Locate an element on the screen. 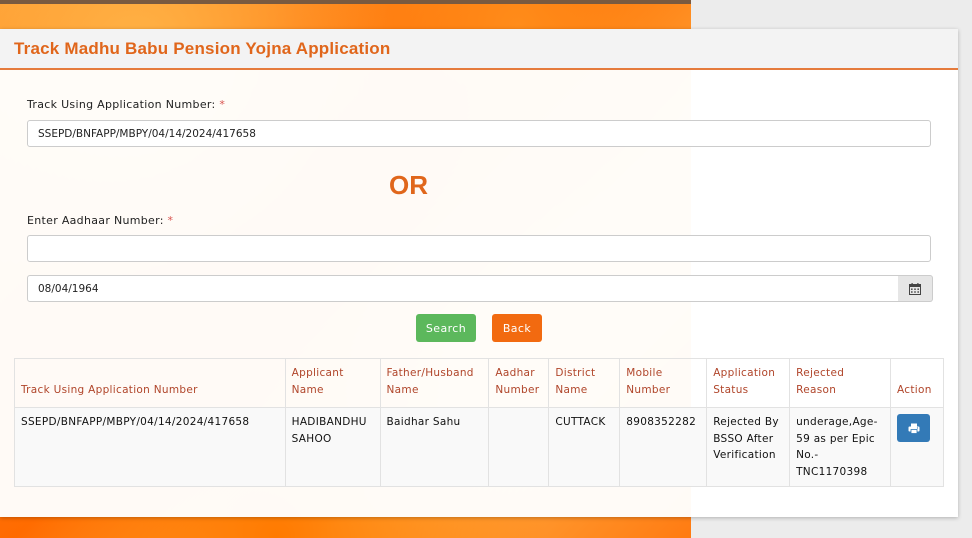 Image resolution: width=972 pixels, height=538 pixels. or-divider-text: OR is located at coordinates (408, 185).